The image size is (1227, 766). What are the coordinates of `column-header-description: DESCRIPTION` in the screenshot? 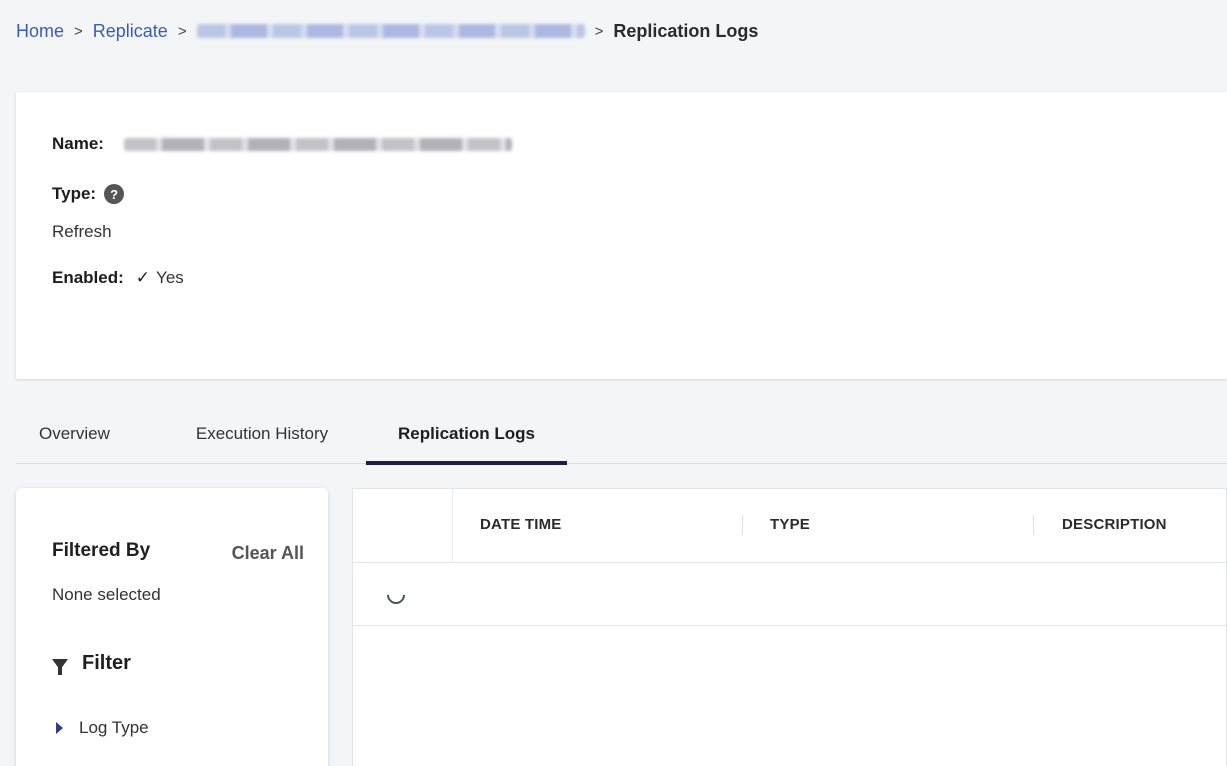 It's located at (1114, 524).